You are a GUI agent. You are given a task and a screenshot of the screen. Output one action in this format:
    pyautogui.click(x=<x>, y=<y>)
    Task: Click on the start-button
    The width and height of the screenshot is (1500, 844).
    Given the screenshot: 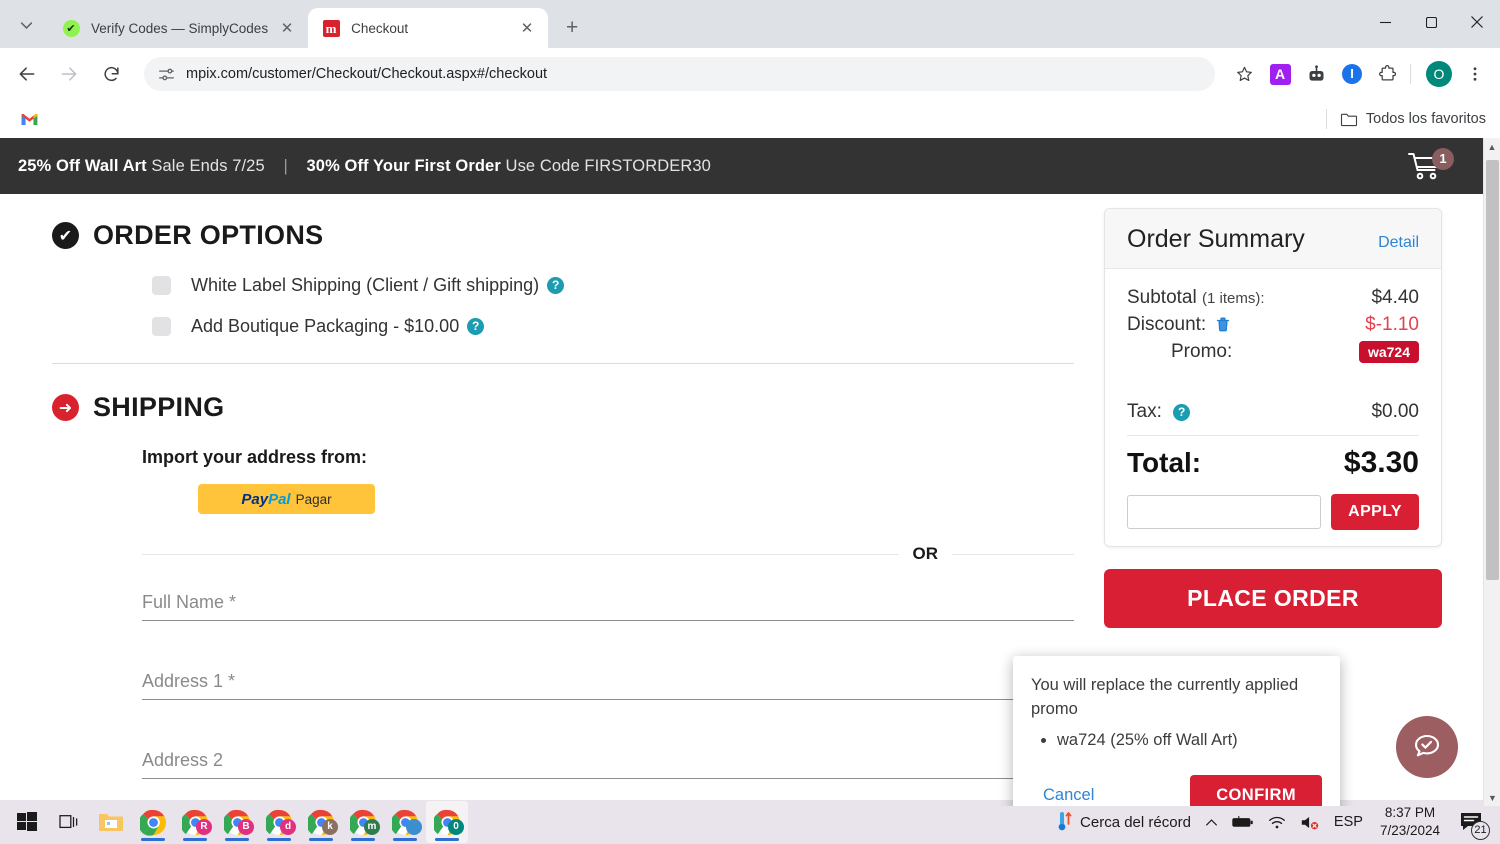 What is the action you would take?
    pyautogui.click(x=27, y=822)
    